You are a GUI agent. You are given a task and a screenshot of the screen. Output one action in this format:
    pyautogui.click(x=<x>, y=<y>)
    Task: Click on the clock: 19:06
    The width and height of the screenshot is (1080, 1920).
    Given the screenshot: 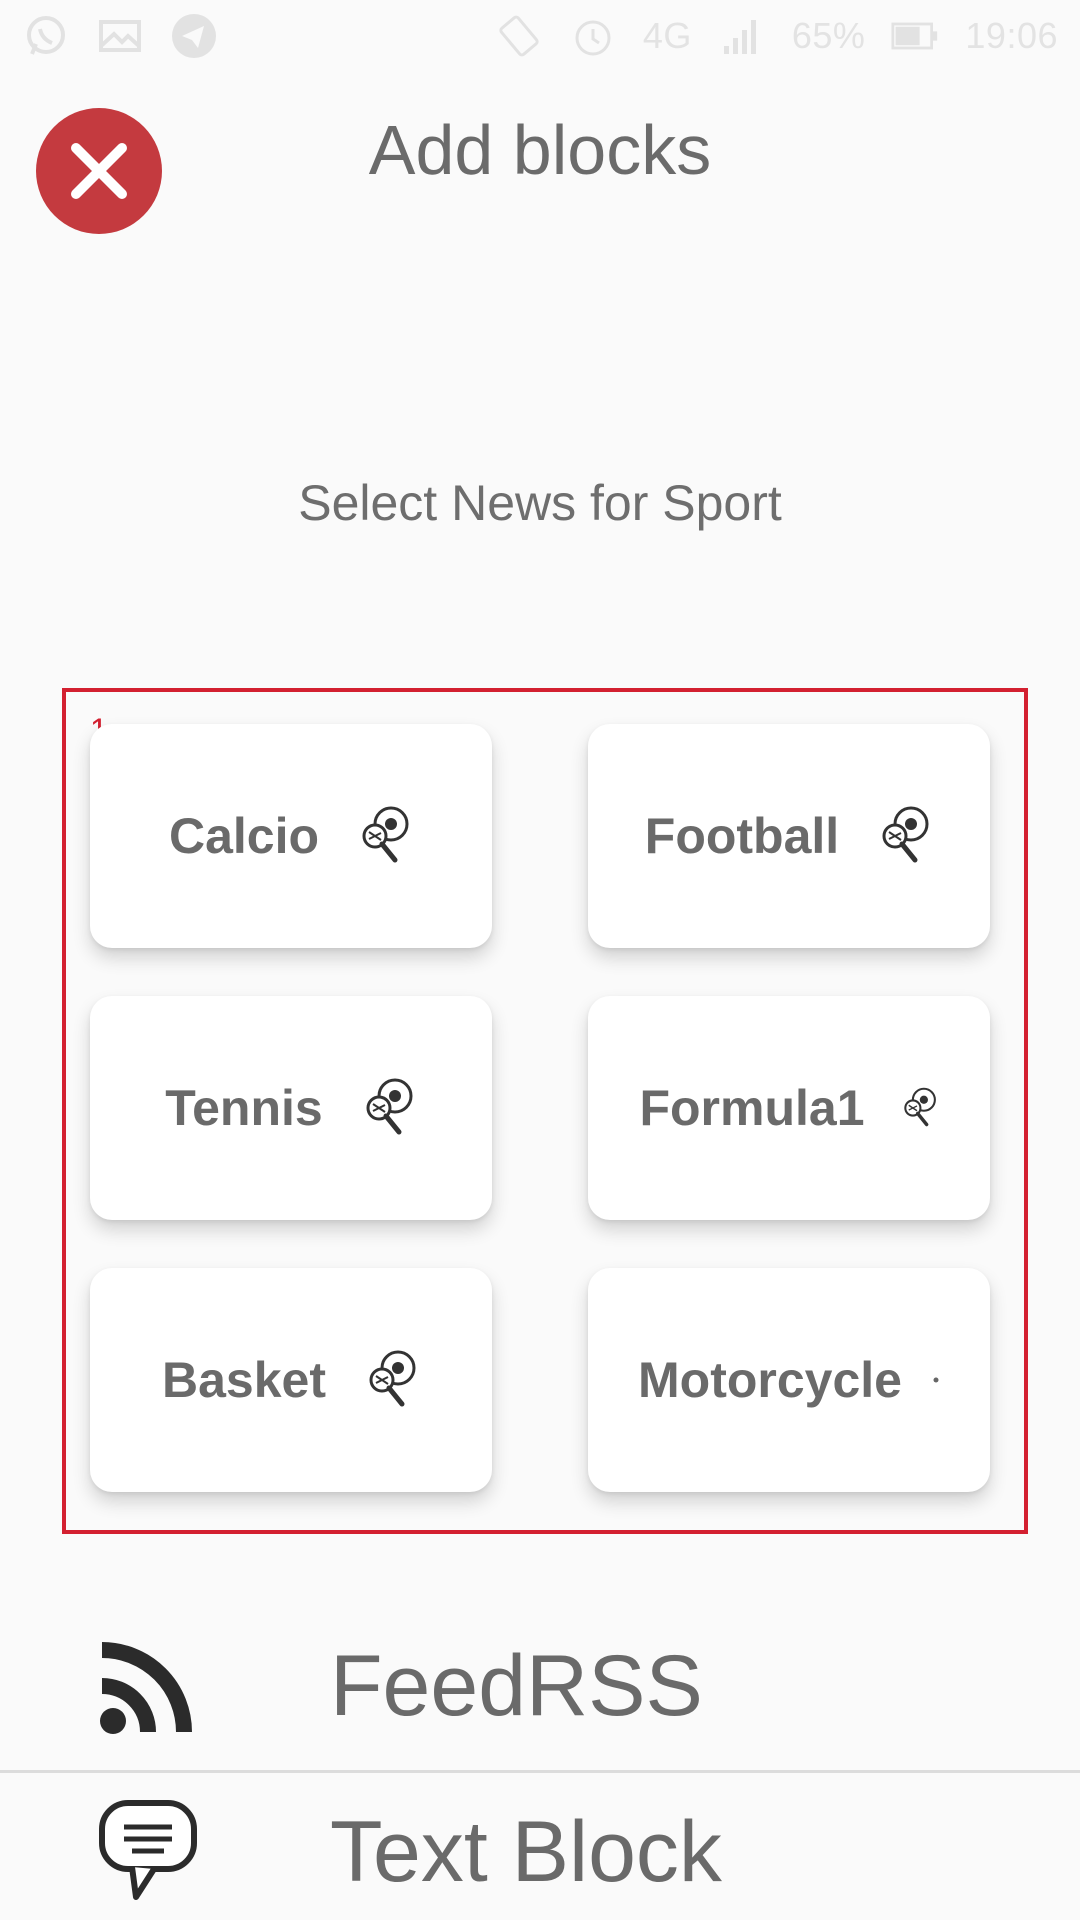 What is the action you would take?
    pyautogui.click(x=1011, y=35)
    